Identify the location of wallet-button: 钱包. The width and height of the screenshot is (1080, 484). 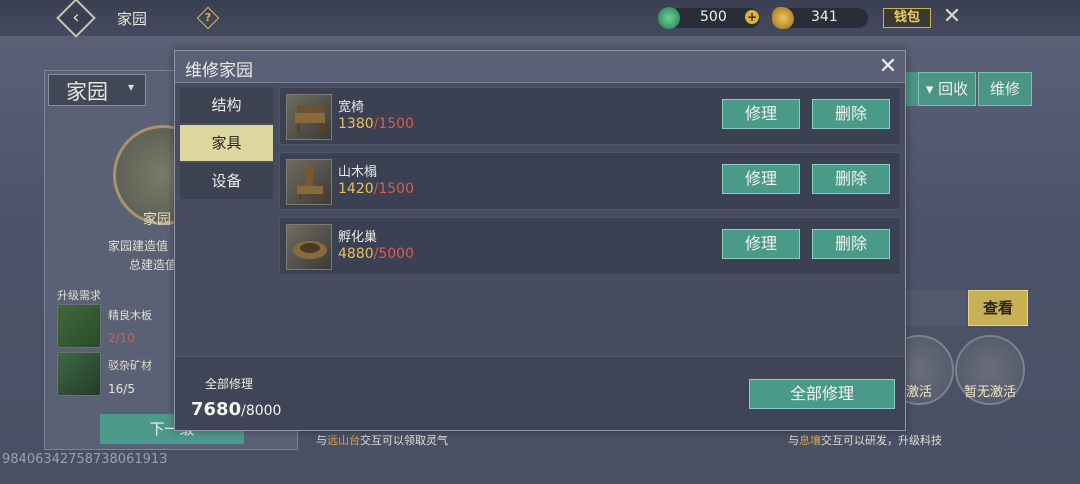
(907, 18).